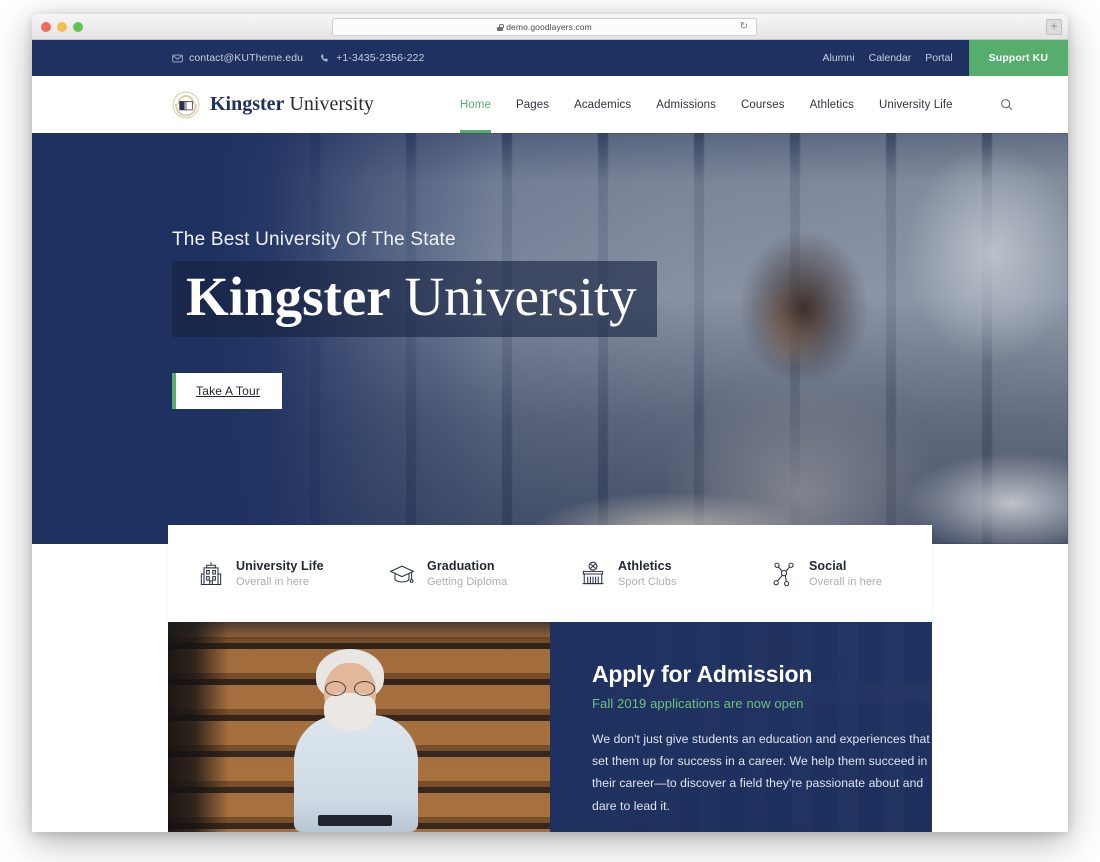  Describe the element at coordinates (744, 27) in the screenshot. I see `reload-icon: ↻` at that location.